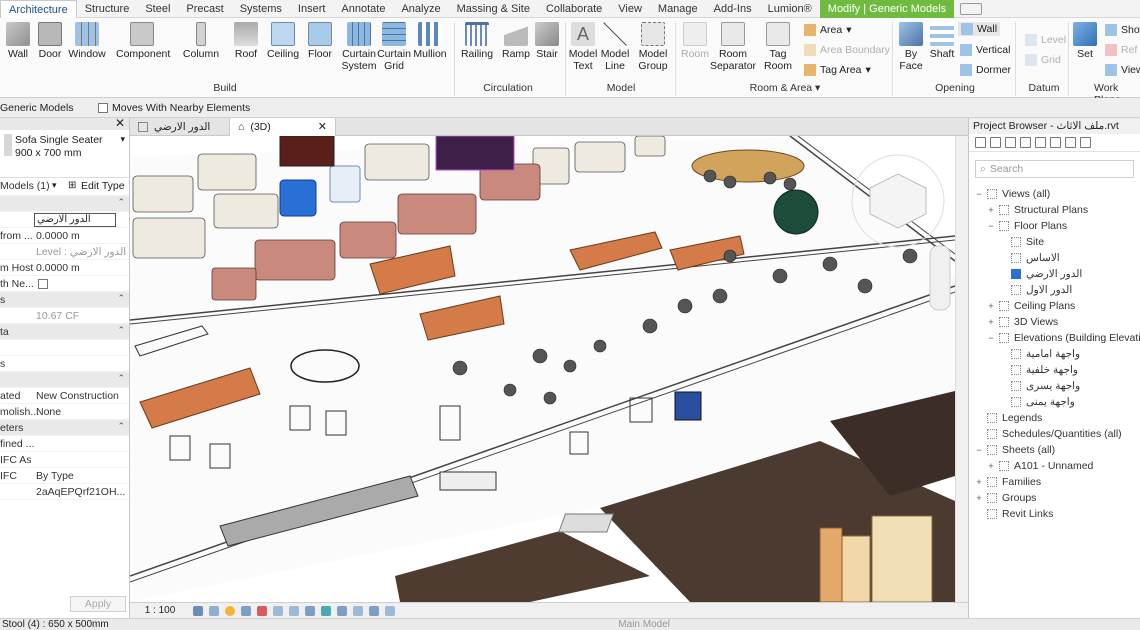 The width and height of the screenshot is (1140, 630). Describe the element at coordinates (1055, 142) in the screenshot. I see `export-icon` at that location.